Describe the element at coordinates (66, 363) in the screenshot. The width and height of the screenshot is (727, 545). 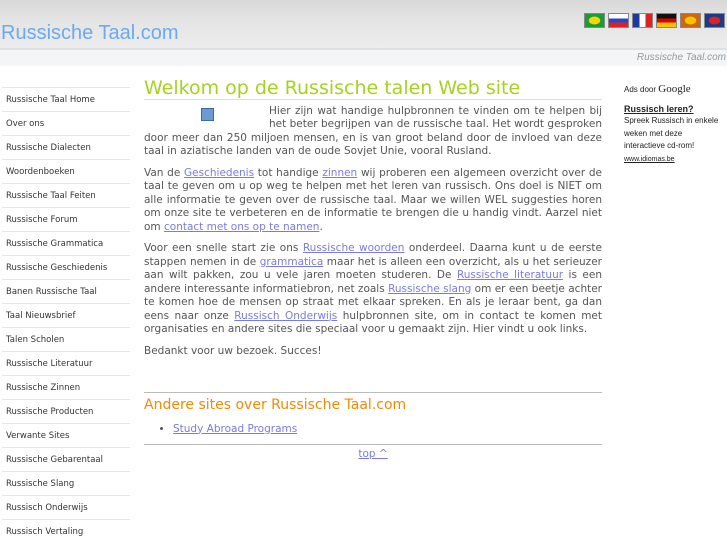
I see `sidebar-item: Russische Literatuur` at that location.